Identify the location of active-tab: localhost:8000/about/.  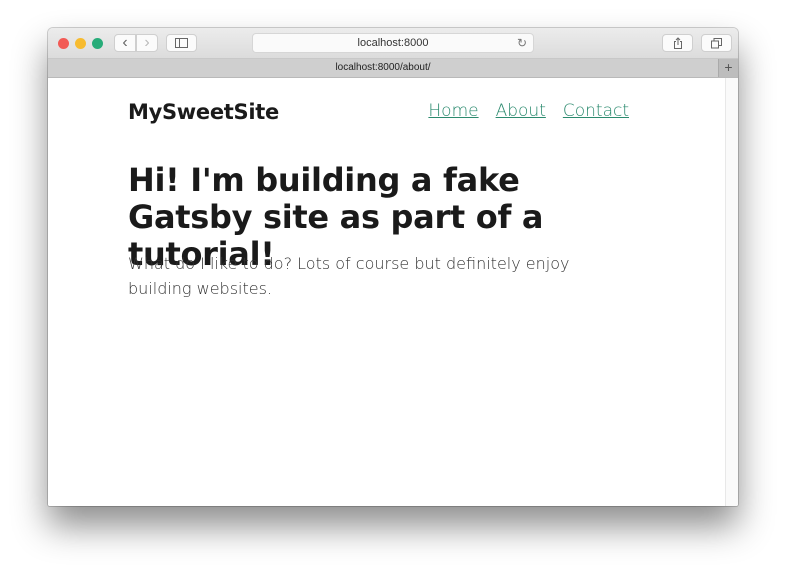
(383, 67).